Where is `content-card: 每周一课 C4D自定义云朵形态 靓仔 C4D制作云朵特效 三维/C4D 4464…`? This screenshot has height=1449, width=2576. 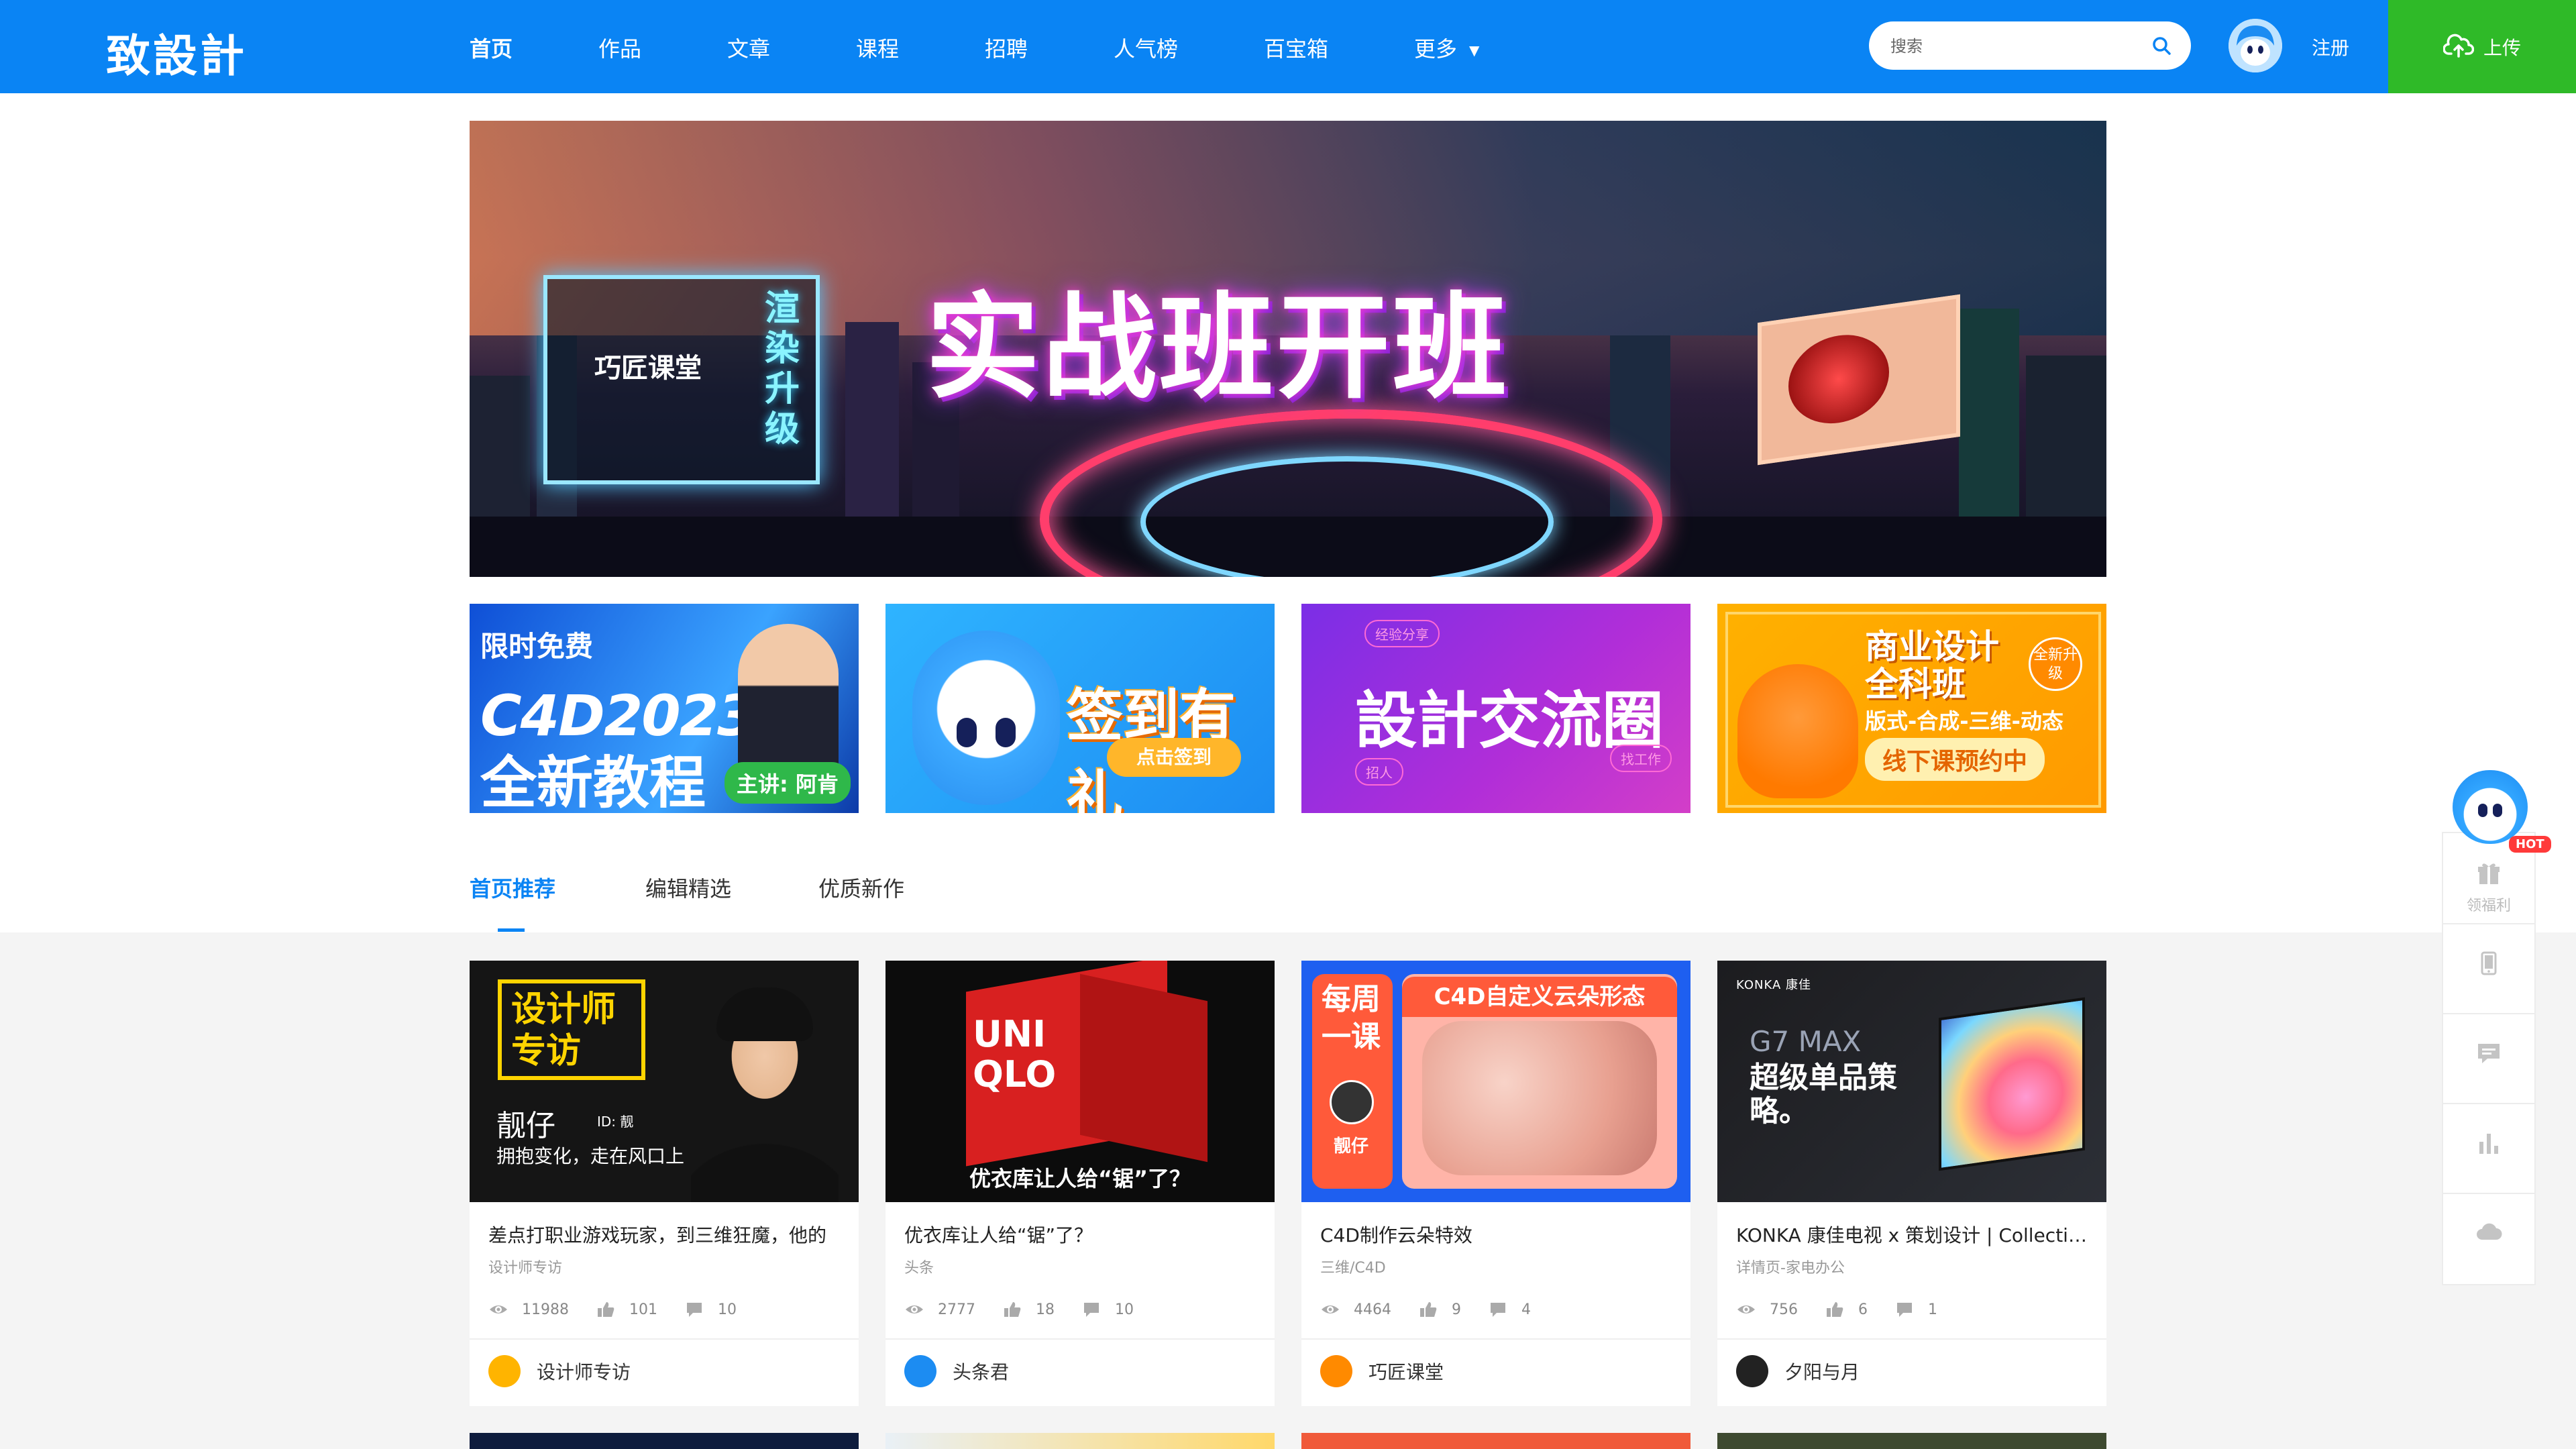
content-card: 每周一课 C4D自定义云朵形态 靓仔 C4D制作云朵特效 三维/C4D 4464… is located at coordinates (1495, 1183).